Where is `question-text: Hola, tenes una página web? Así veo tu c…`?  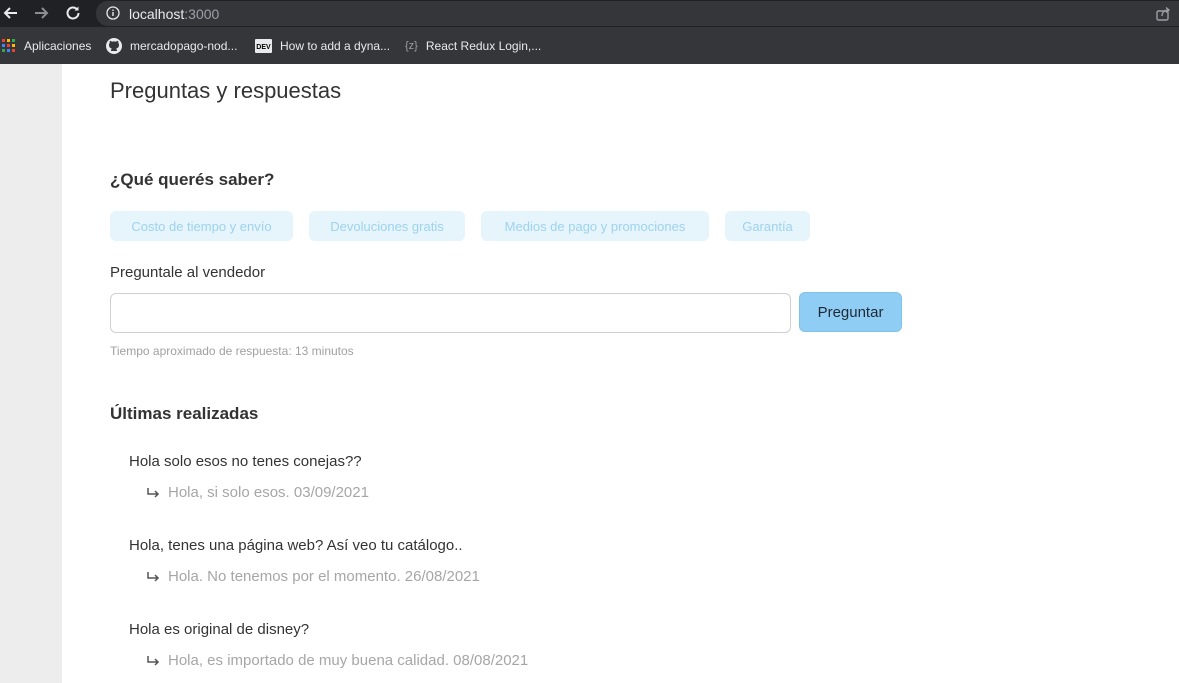
question-text: Hola, tenes una página web? Así veo tu c… is located at coordinates (296, 545).